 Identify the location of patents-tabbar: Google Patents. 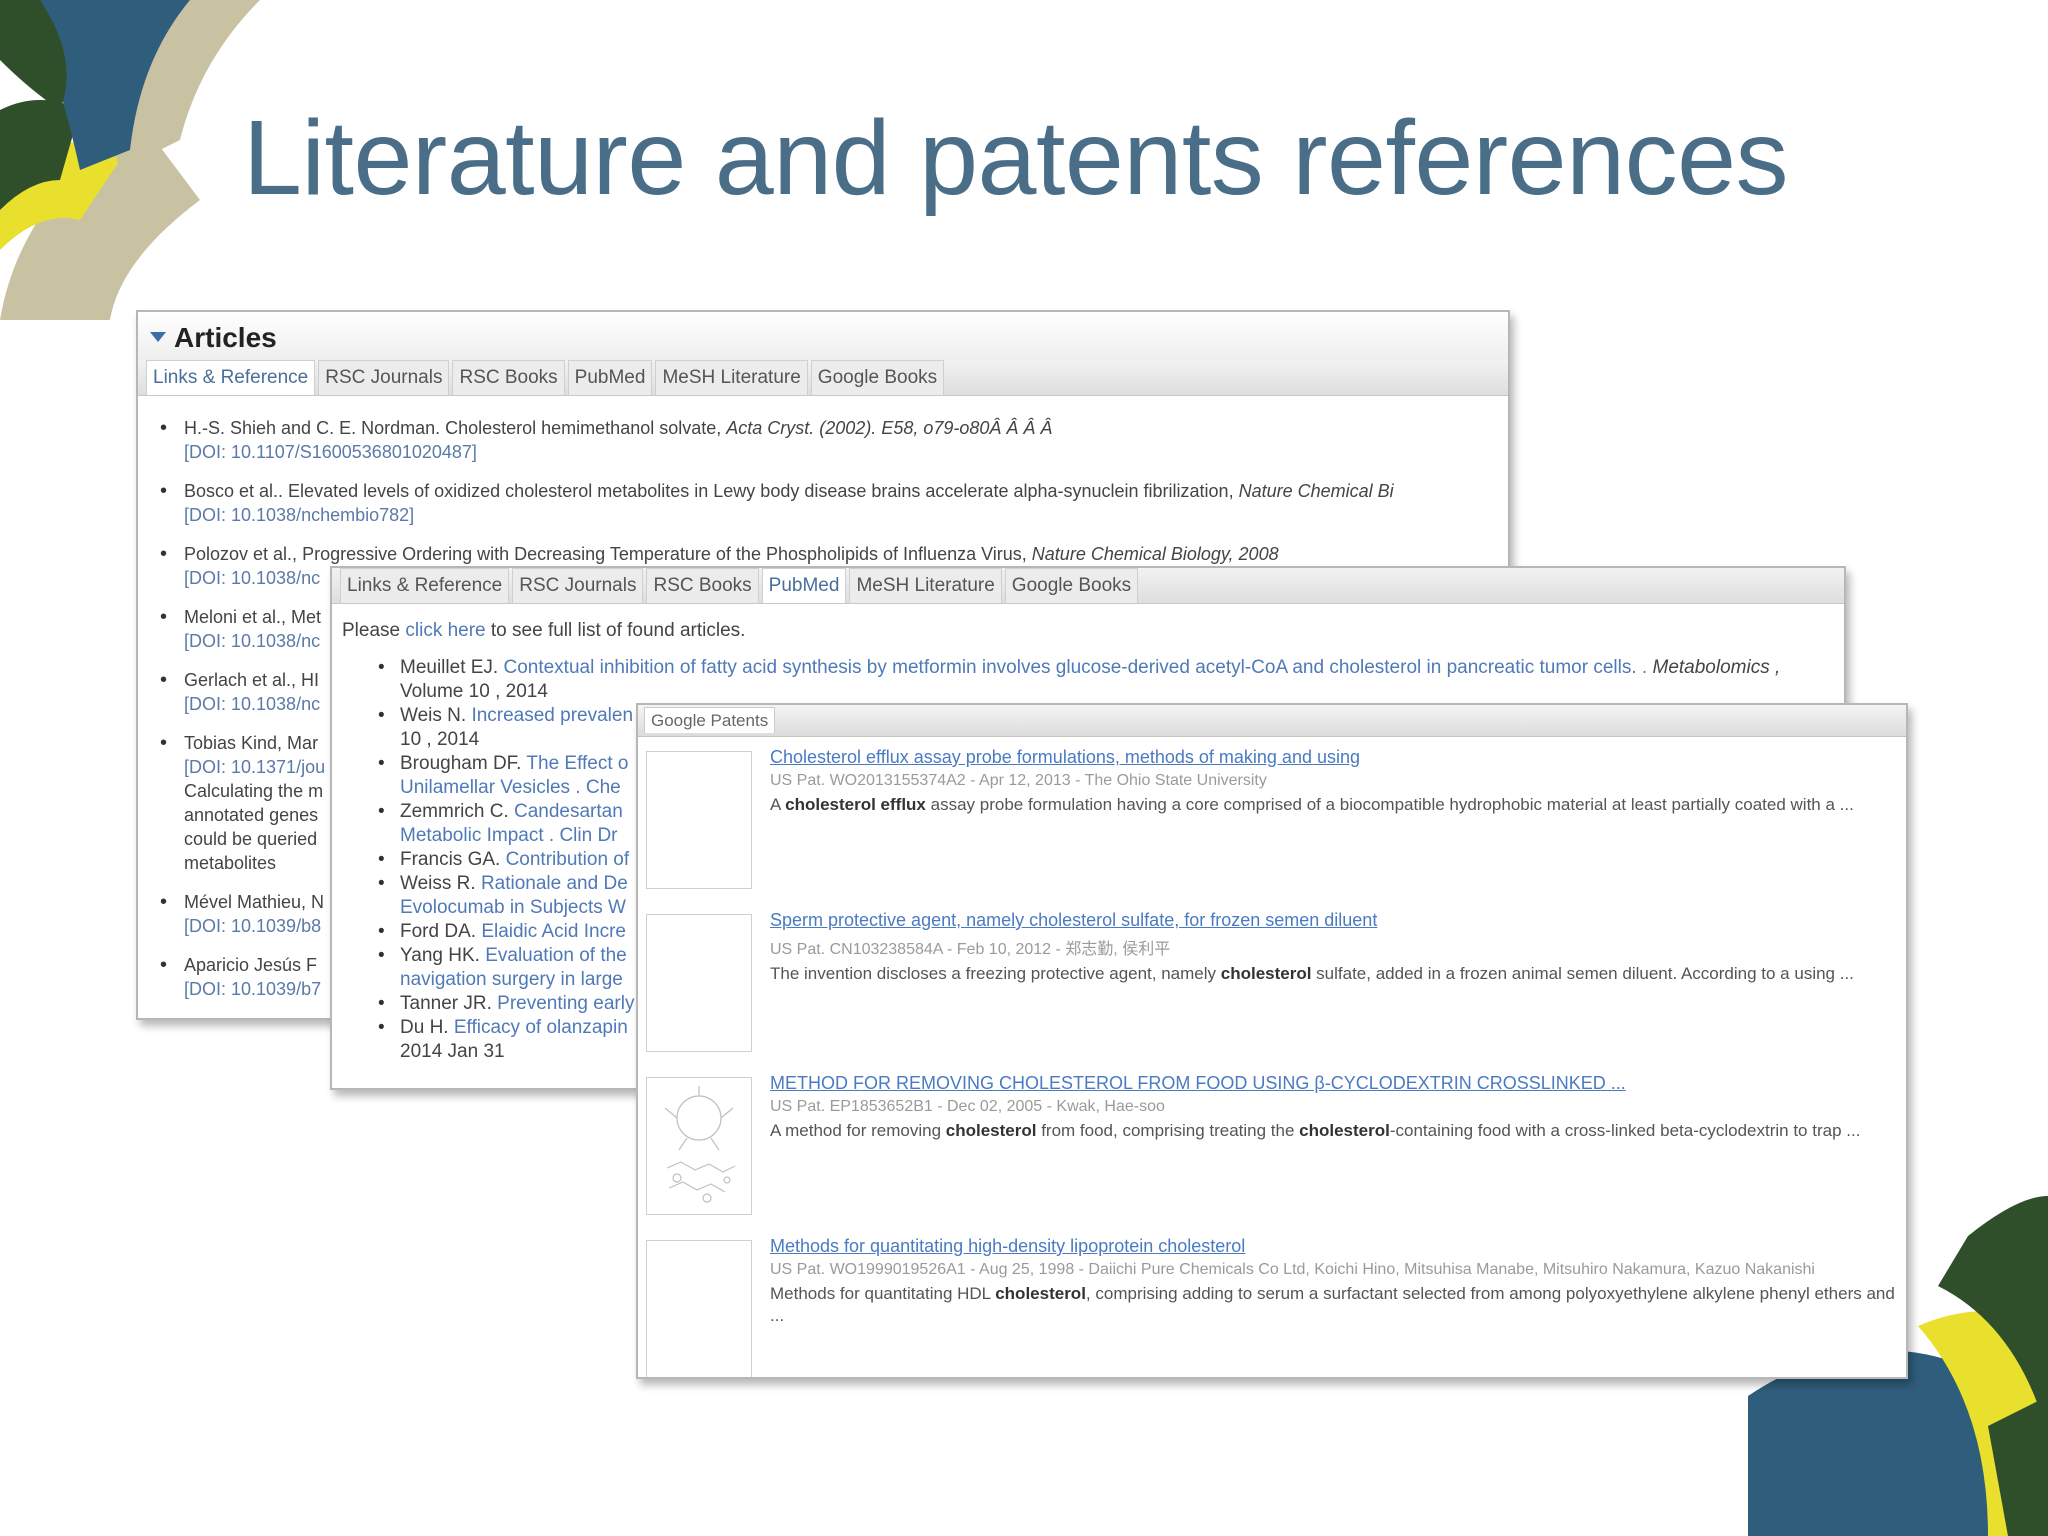
(1272, 721).